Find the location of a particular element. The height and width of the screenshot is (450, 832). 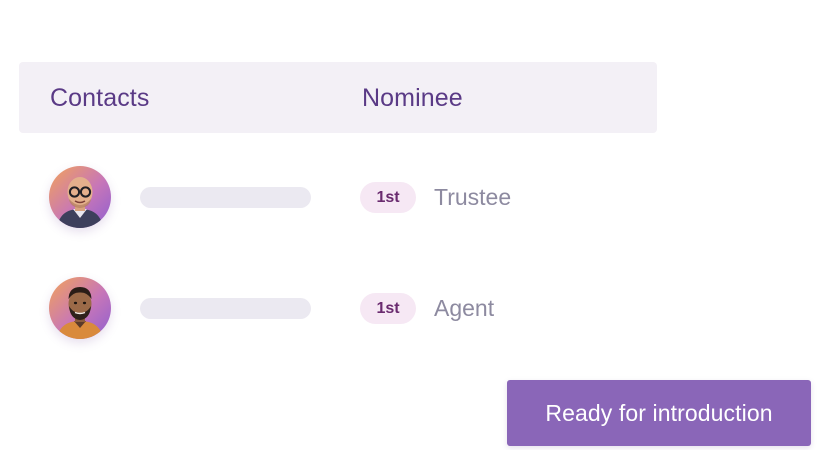

ready-for-introduction-button: Ready for introduction is located at coordinates (659, 413).